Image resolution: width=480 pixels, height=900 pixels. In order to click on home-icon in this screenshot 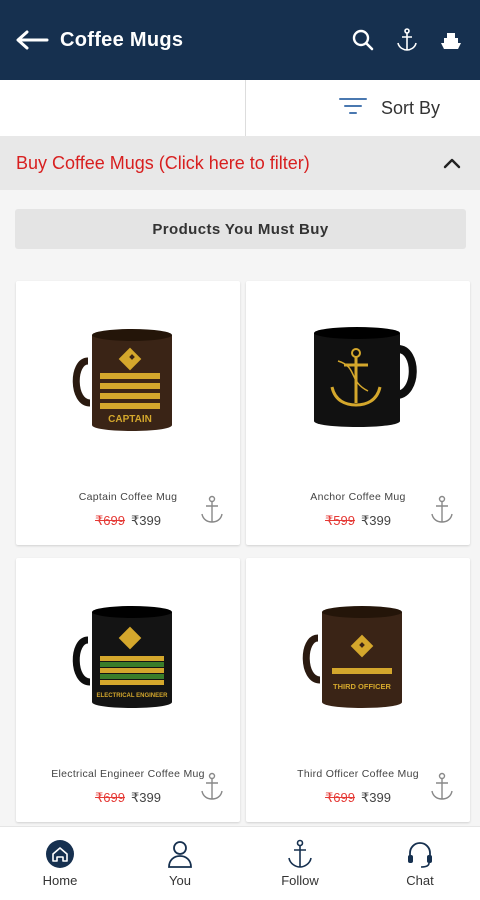, I will do `click(60, 854)`.